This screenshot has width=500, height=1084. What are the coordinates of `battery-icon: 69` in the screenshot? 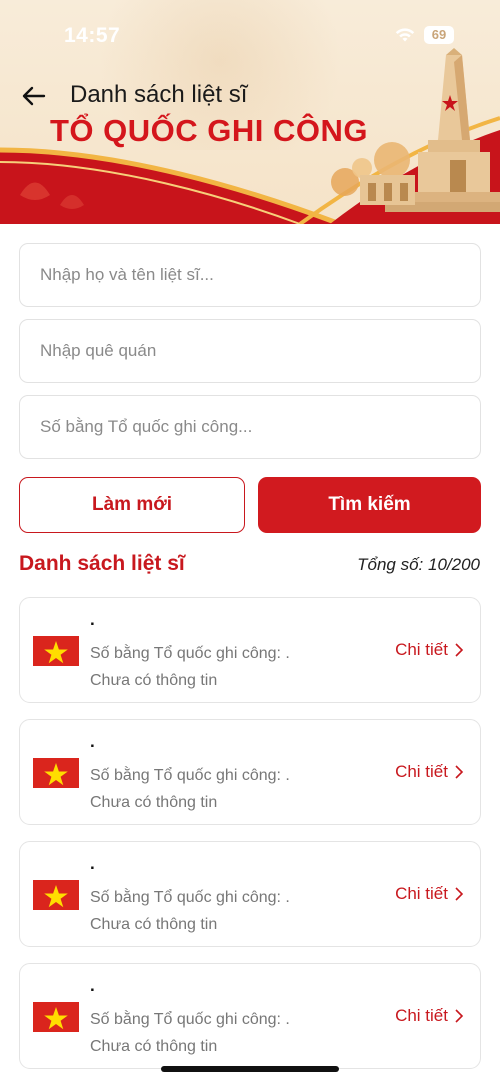 It's located at (439, 35).